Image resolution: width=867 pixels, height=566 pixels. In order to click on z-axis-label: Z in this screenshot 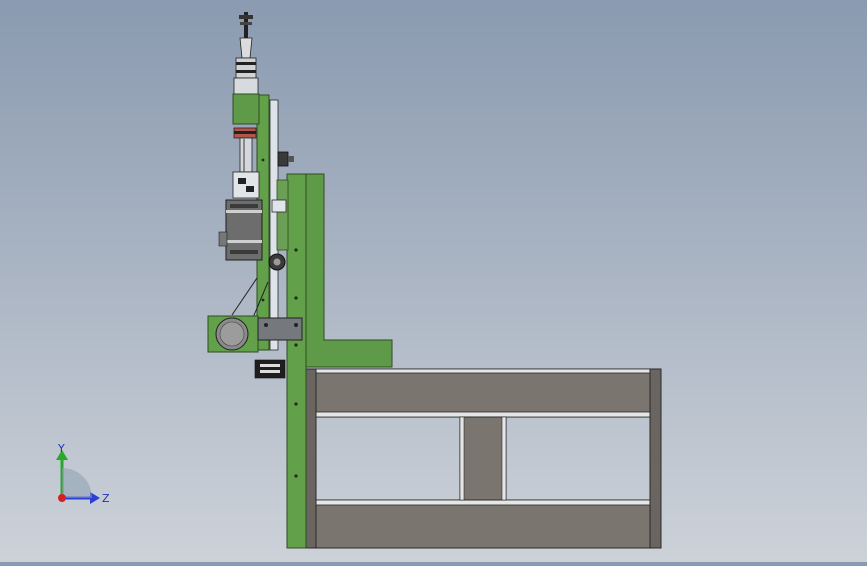, I will do `click(106, 498)`.